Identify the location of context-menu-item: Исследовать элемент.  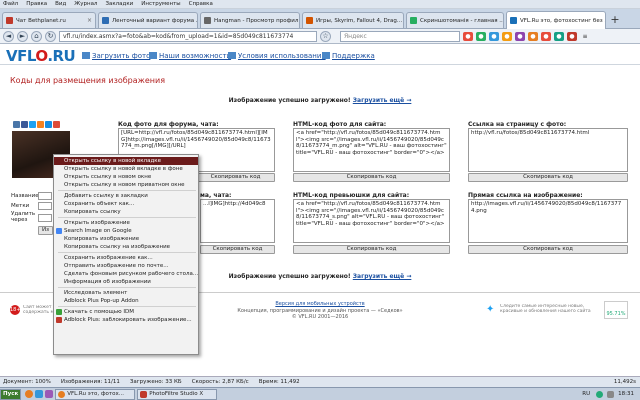
(126, 293).